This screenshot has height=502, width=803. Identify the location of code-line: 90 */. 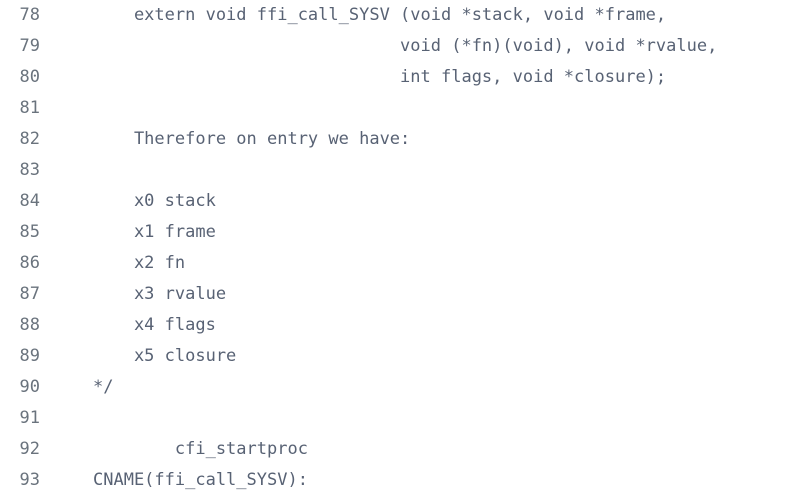
(401, 387).